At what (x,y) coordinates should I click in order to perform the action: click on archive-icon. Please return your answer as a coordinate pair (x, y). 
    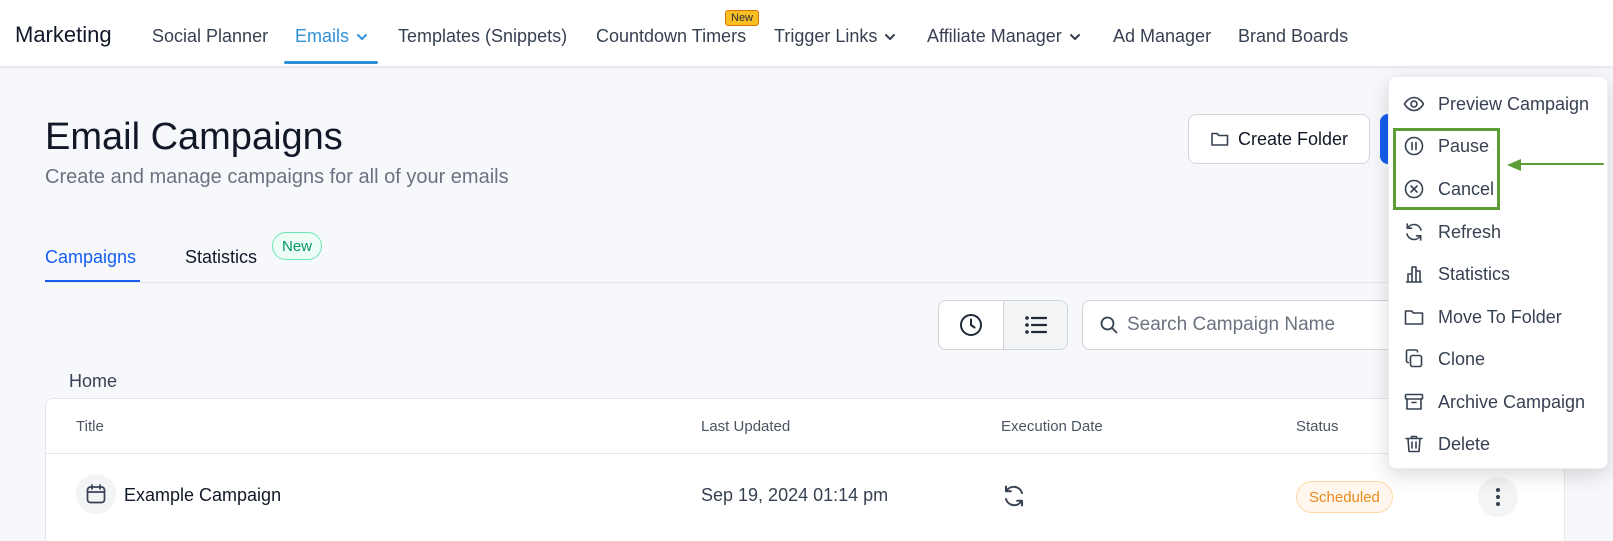
    Looking at the image, I should click on (1414, 401).